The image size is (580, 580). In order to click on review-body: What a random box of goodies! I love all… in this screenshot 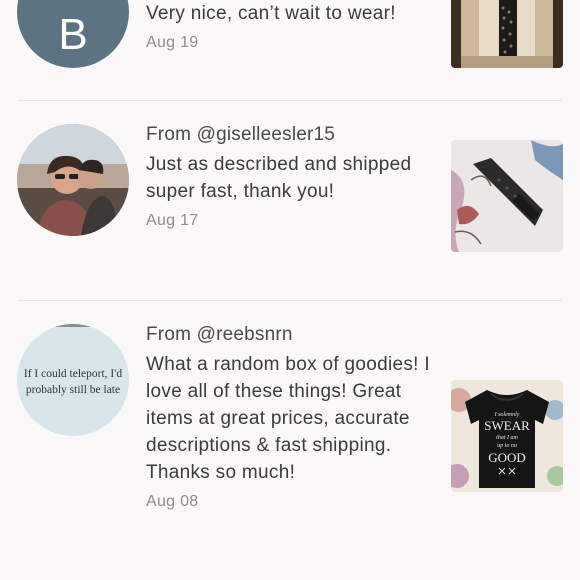, I will do `click(288, 418)`.